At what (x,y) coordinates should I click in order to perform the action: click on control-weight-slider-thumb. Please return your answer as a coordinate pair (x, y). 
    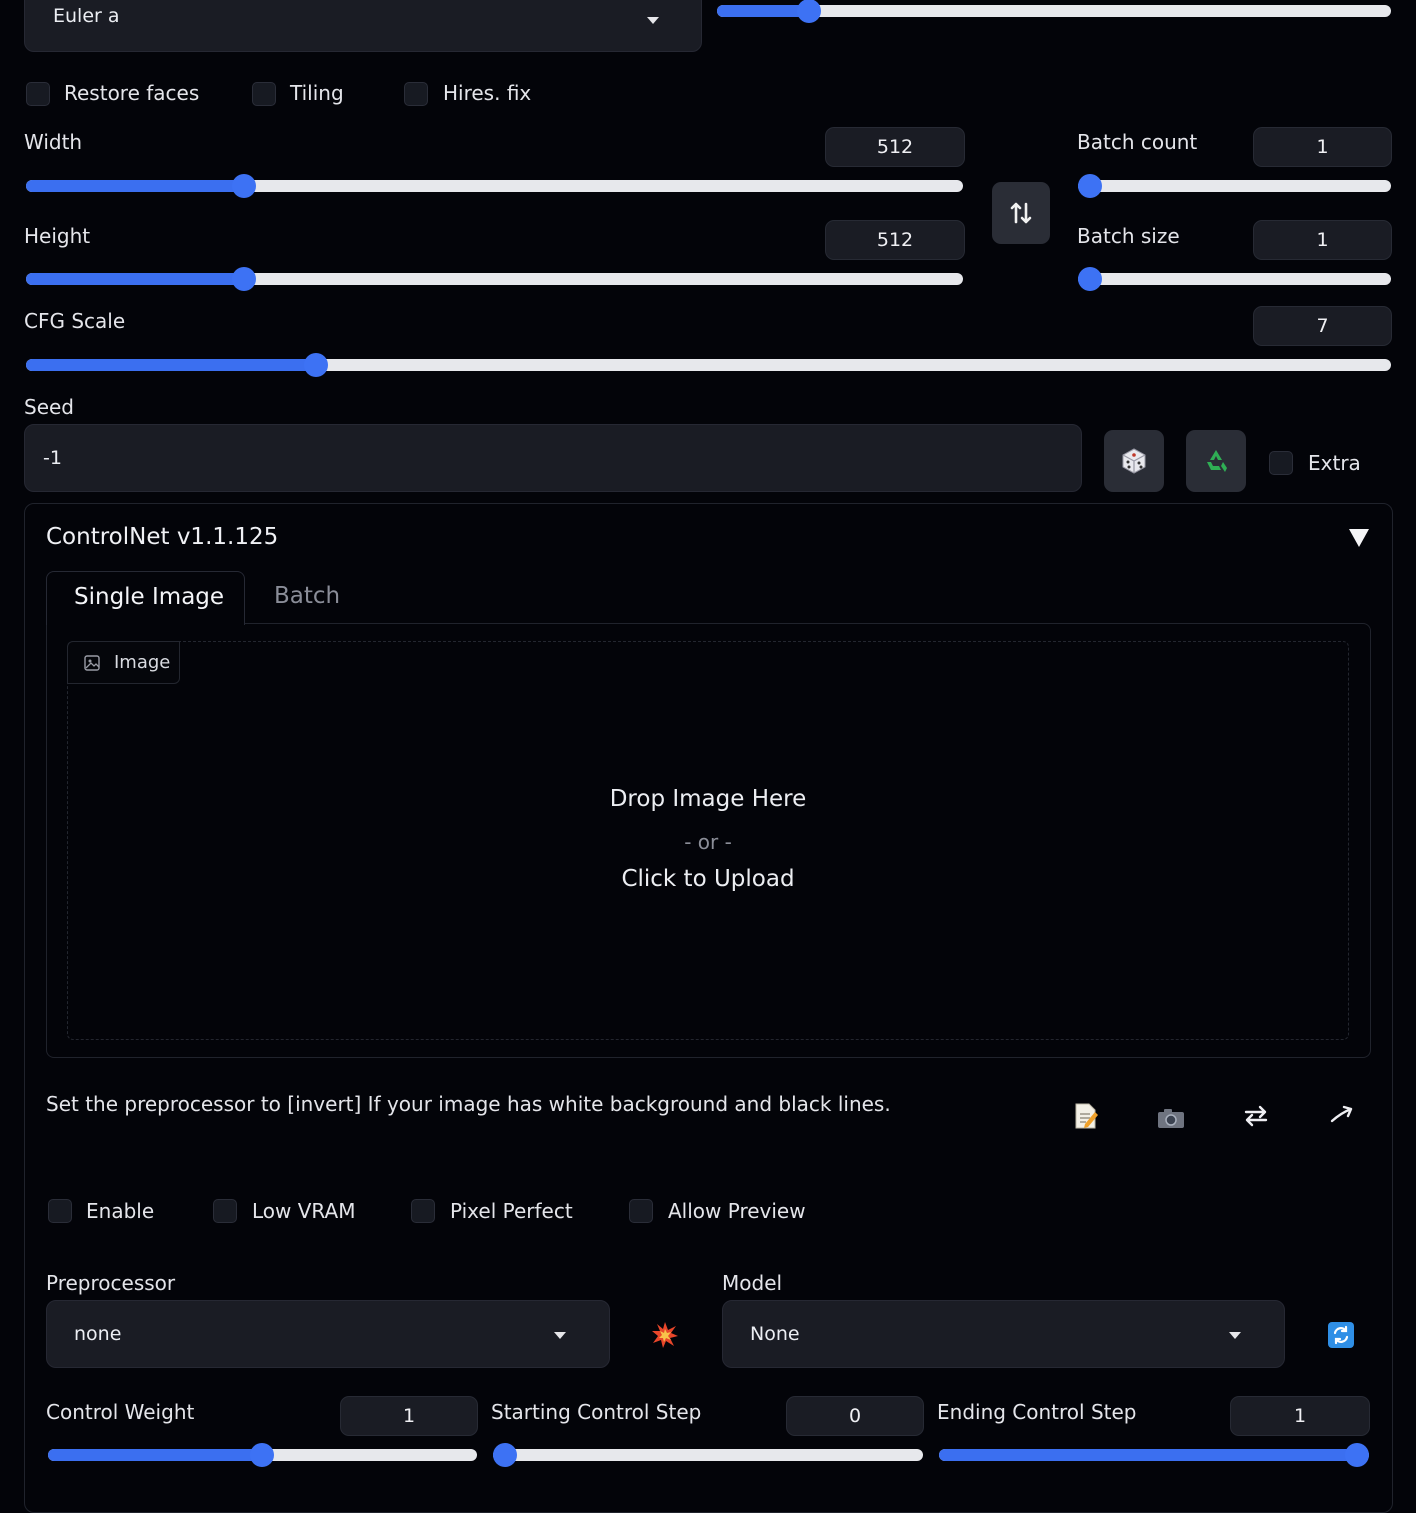
    Looking at the image, I should click on (262, 1455).